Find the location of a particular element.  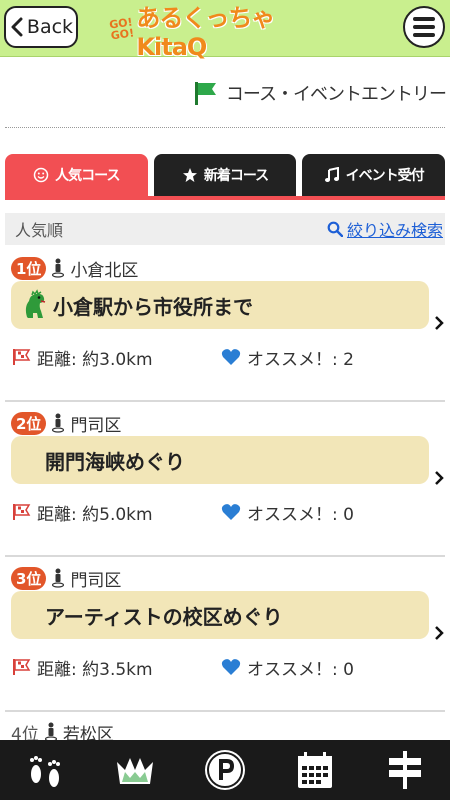

distance-text: 距離: 約3.5km is located at coordinates (95, 669).